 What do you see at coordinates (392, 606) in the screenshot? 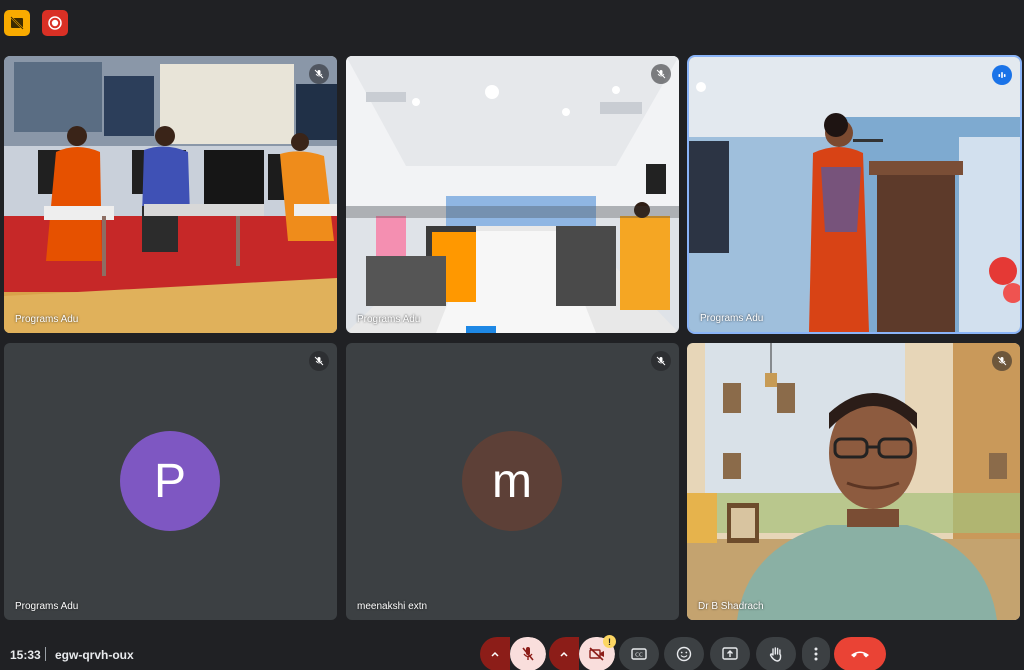
I see `participant-name: meenakshi extn` at bounding box center [392, 606].